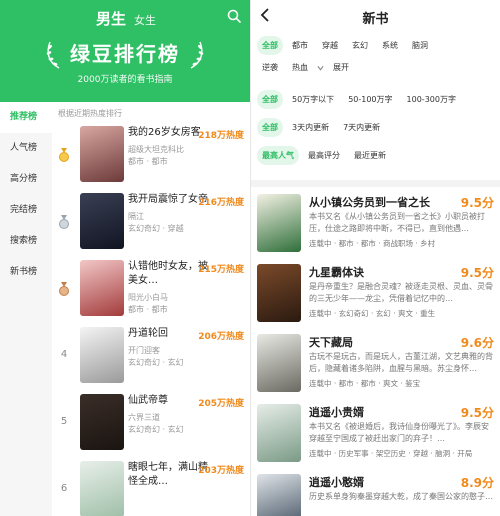 The image size is (500, 516). I want to click on book-tags: 连载中 · 都市 · 都市 · 爽文 · 鉴宝, so click(365, 383).